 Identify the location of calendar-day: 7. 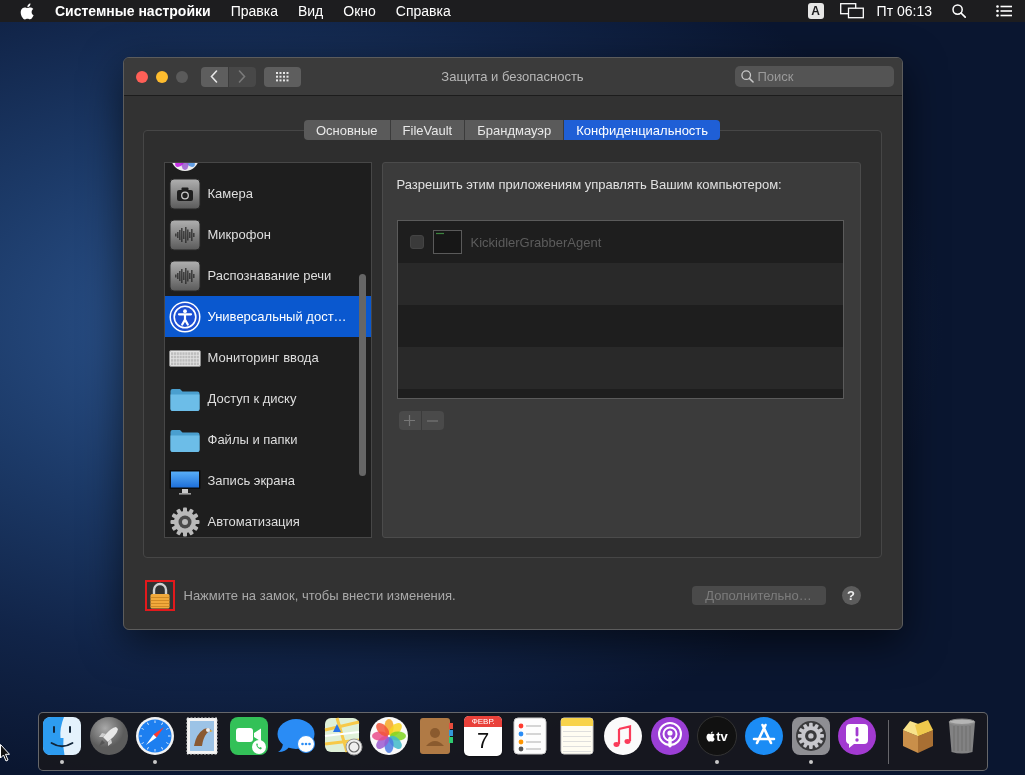
(483, 740).